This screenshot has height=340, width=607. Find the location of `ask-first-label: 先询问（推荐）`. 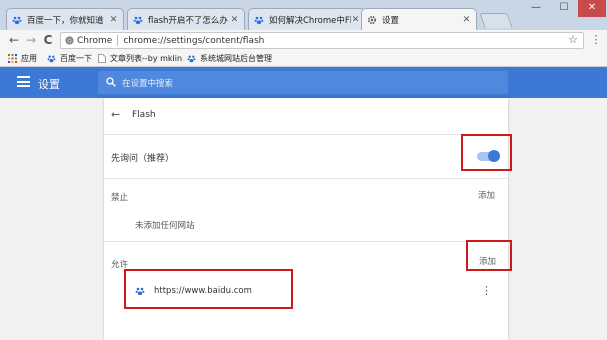

ask-first-label: 先询问（推荐） is located at coordinates (143, 159).